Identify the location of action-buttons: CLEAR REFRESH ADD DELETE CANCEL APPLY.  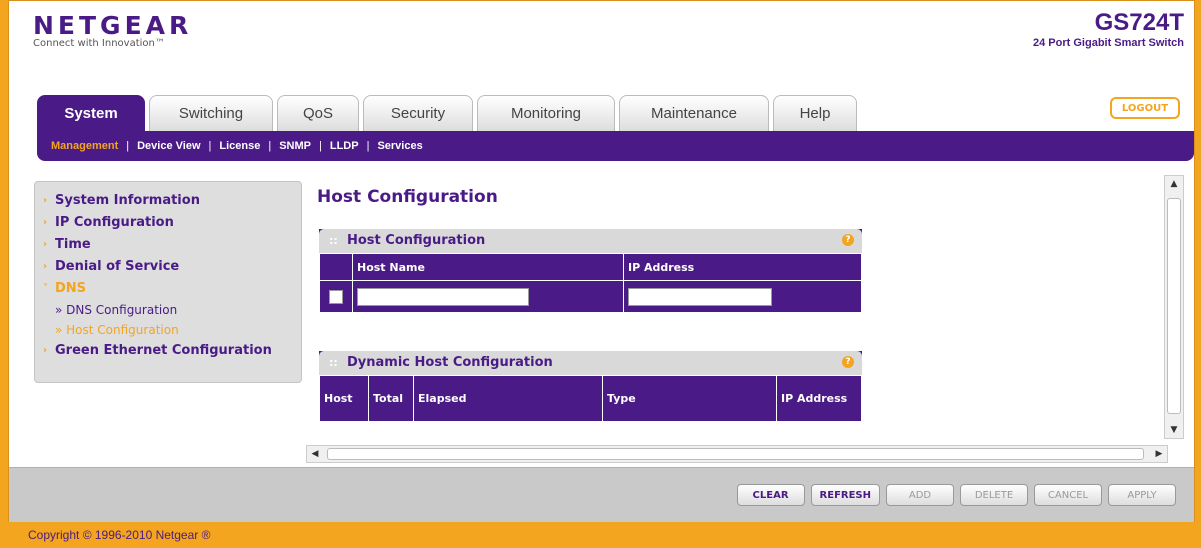
(956, 495).